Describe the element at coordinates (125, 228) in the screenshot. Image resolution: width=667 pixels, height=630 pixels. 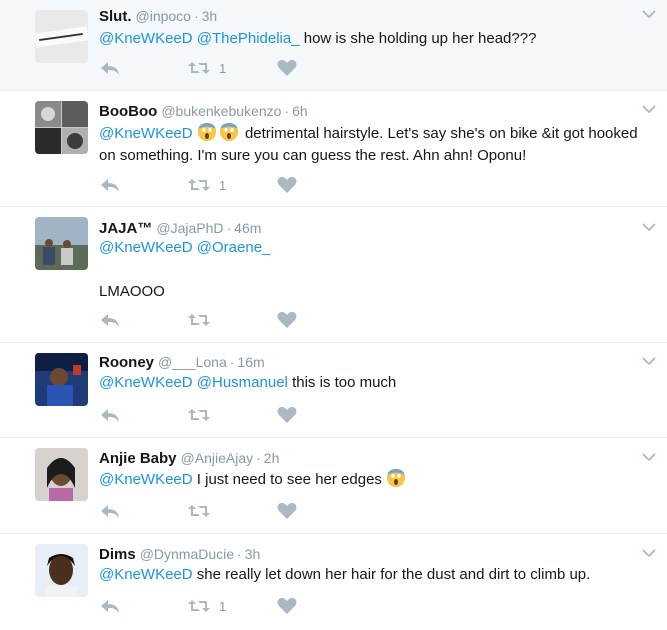
I see `display-name: JAJA™` at that location.